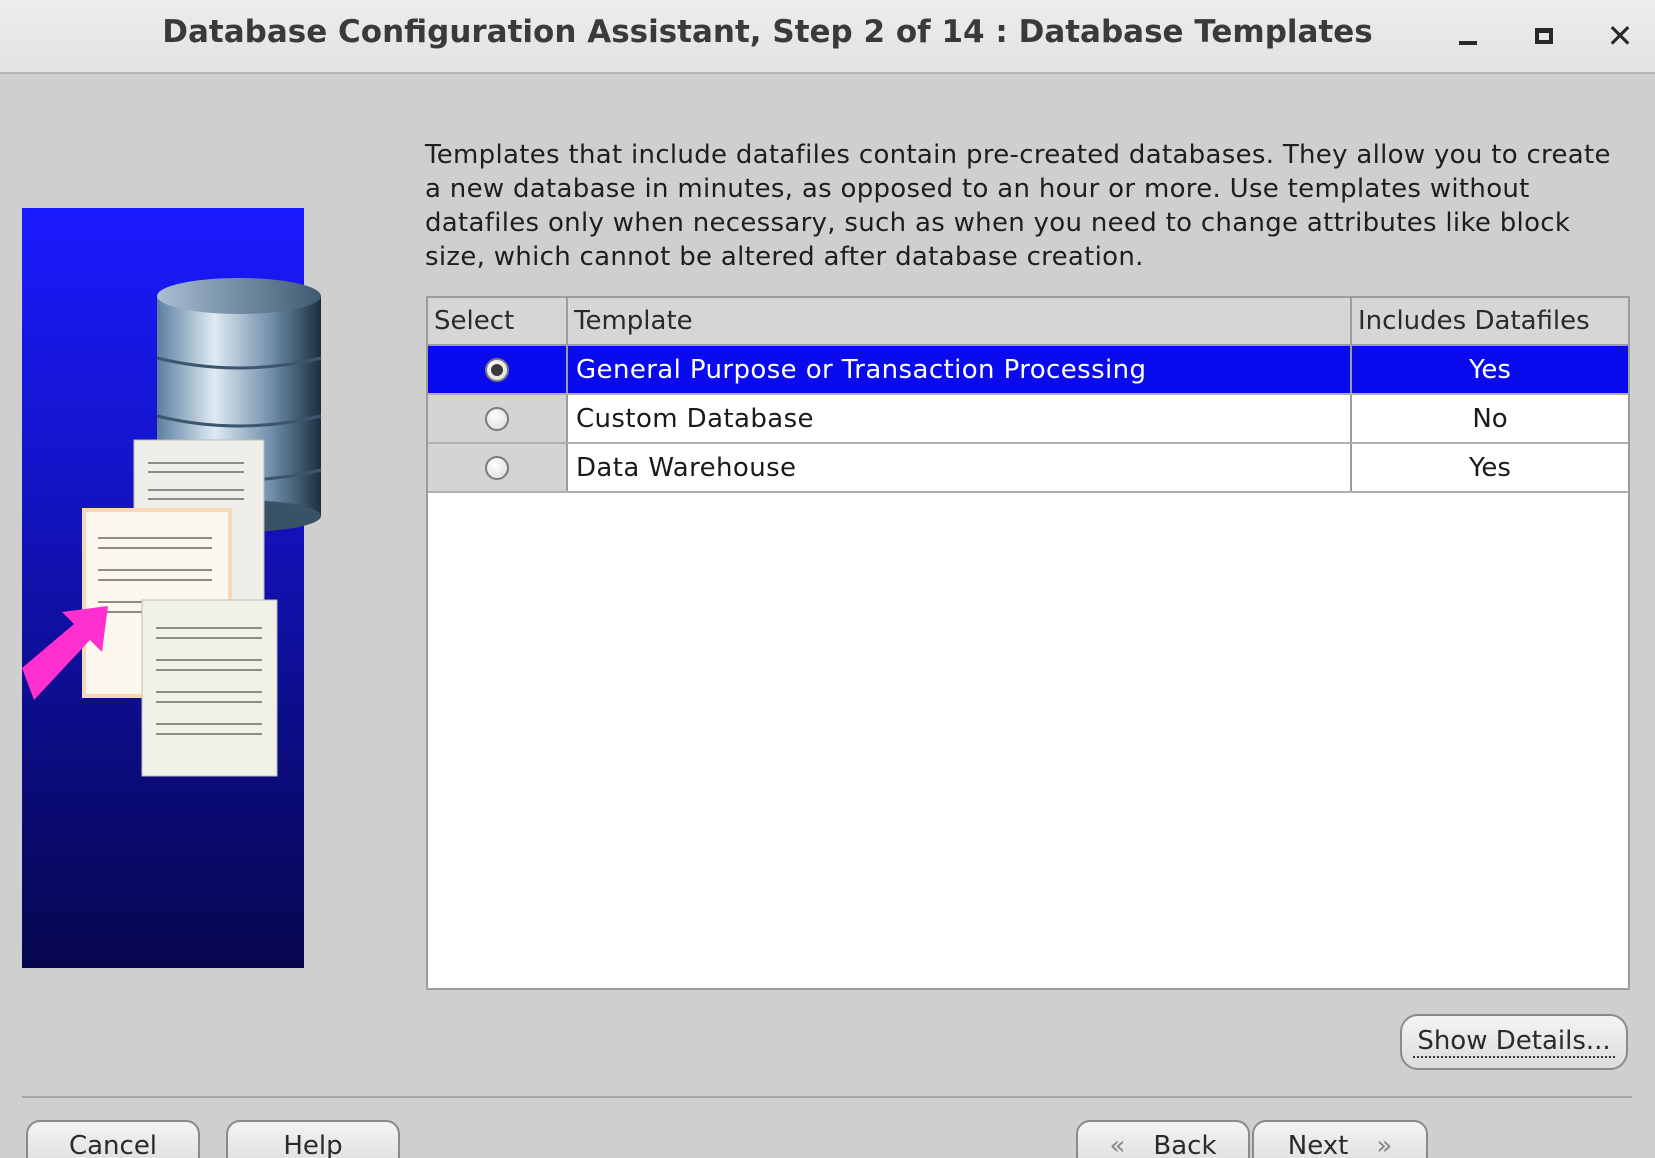  I want to click on template-name: Data Warehouse, so click(960, 467).